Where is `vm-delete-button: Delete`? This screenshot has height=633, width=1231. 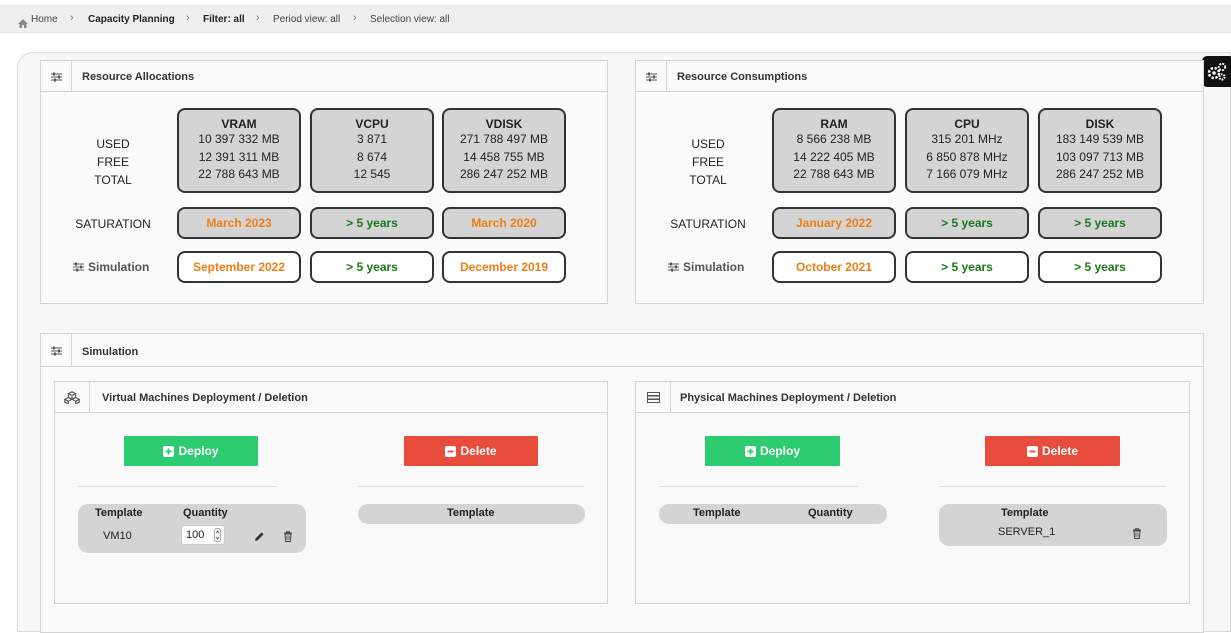
vm-delete-button: Delete is located at coordinates (471, 451).